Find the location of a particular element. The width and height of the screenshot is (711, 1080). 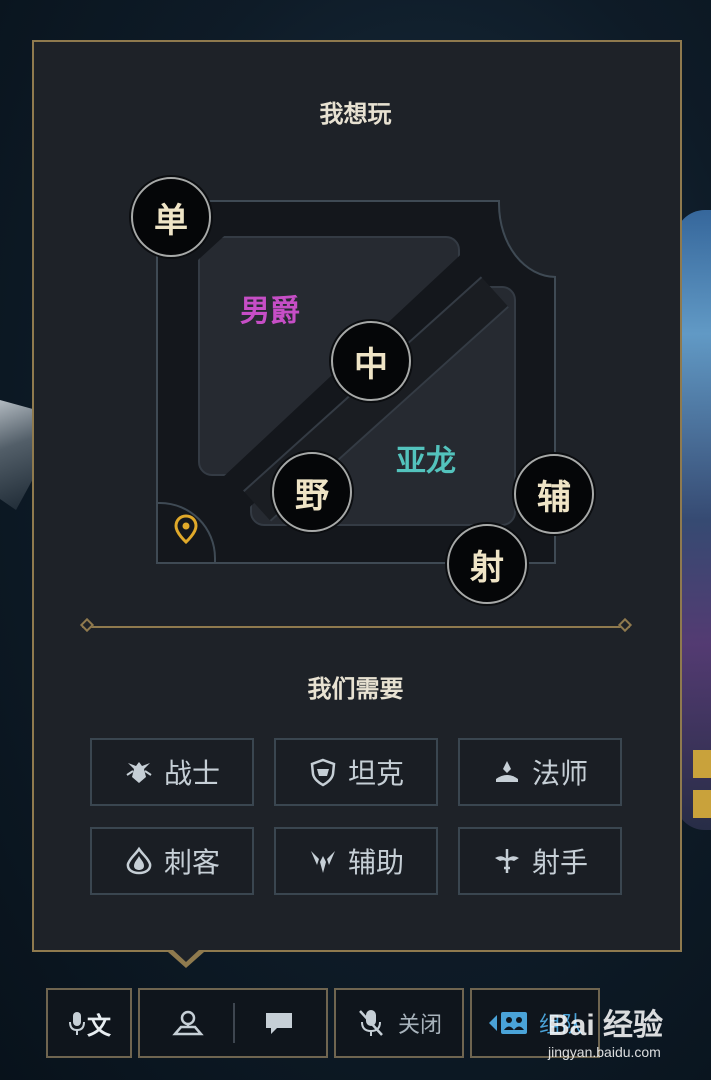

location-pin-icon is located at coordinates (186, 529).